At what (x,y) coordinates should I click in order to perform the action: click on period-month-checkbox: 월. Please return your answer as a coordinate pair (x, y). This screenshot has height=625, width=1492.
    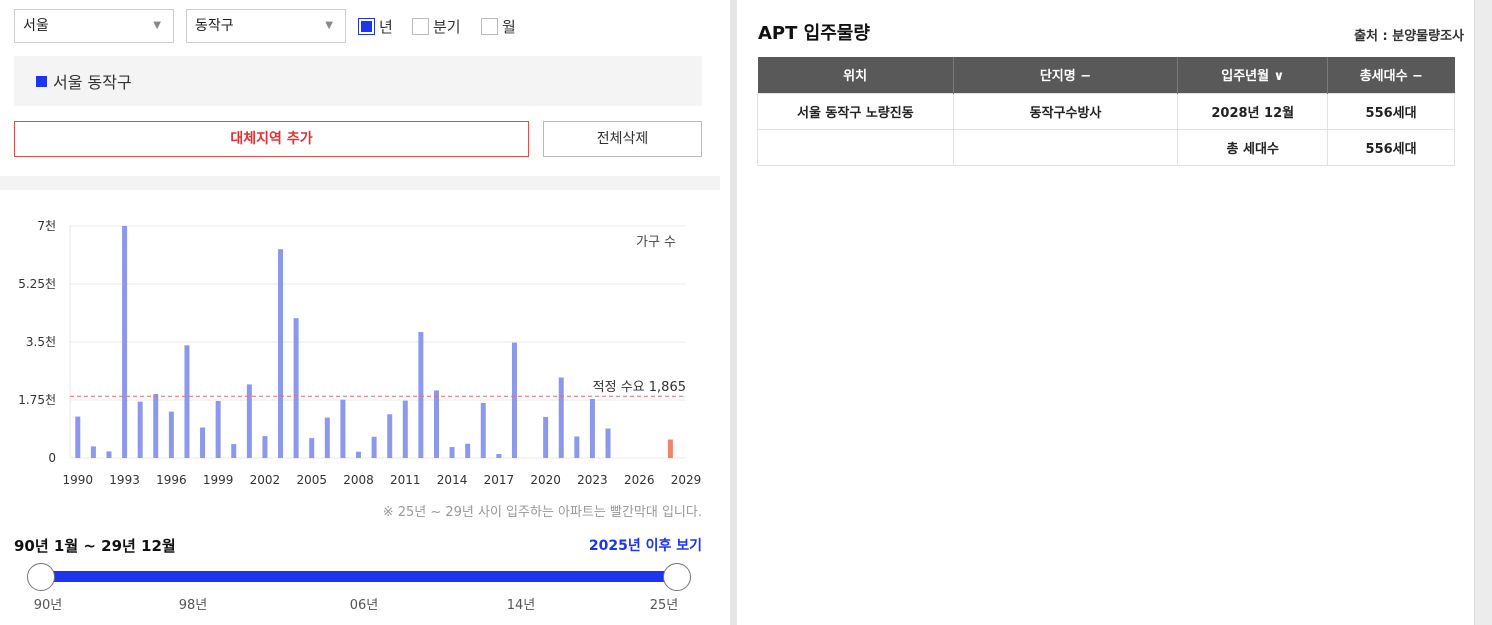
    Looking at the image, I should click on (498, 26).